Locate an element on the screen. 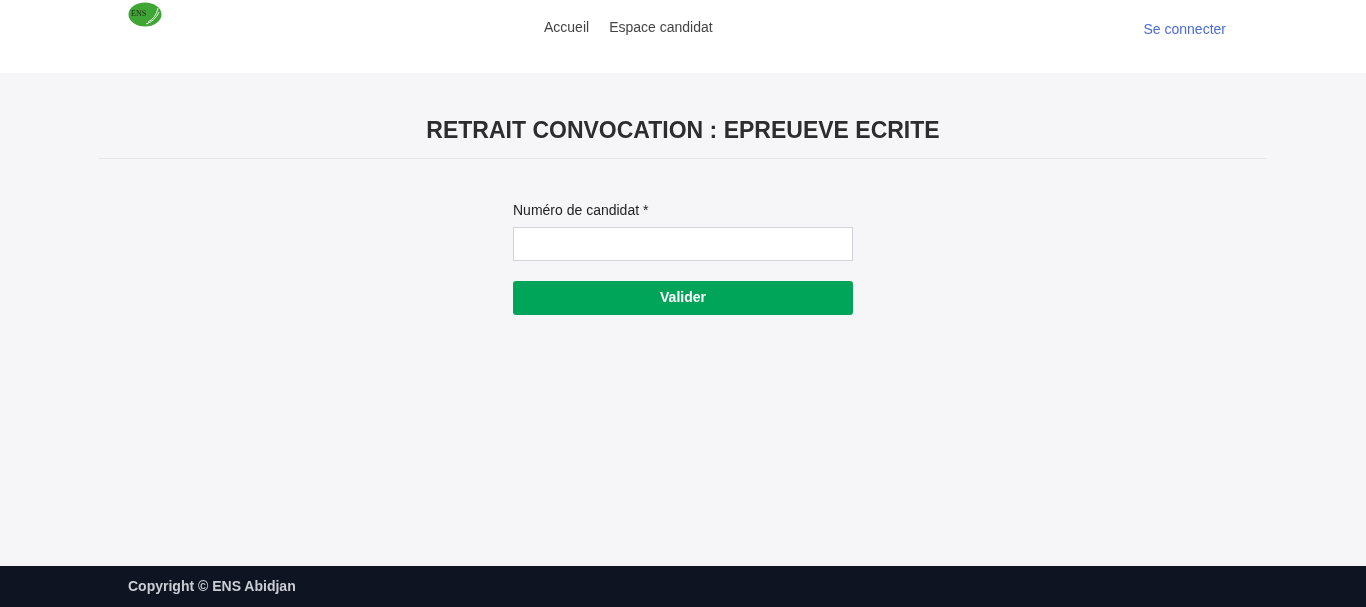 The height and width of the screenshot is (607, 1366). nav-link: Espace candidat is located at coordinates (661, 27).